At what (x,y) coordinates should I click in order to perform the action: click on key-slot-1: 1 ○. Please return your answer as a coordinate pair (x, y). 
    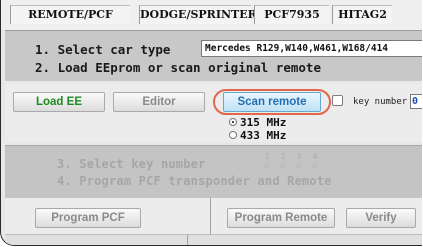
    Looking at the image, I should click on (267, 161).